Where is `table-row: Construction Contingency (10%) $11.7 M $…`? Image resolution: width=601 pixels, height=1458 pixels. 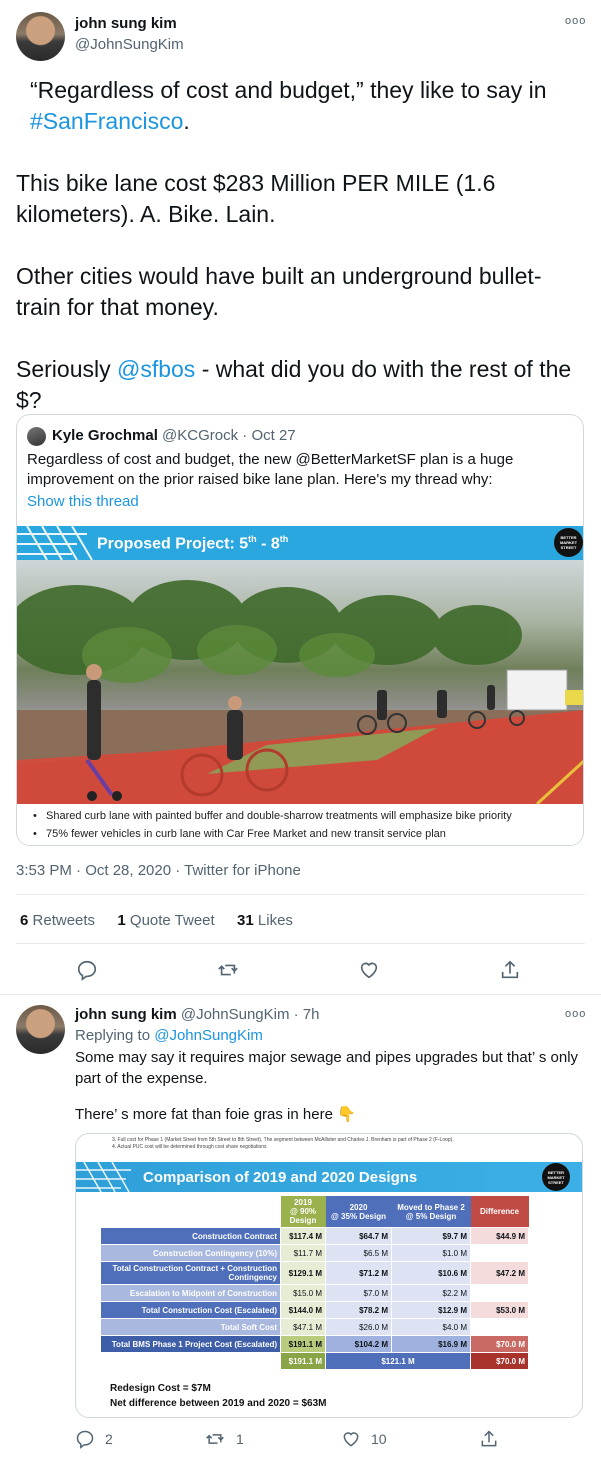
table-row: Construction Contingency (10%) $11.7 M $… is located at coordinates (314, 1253).